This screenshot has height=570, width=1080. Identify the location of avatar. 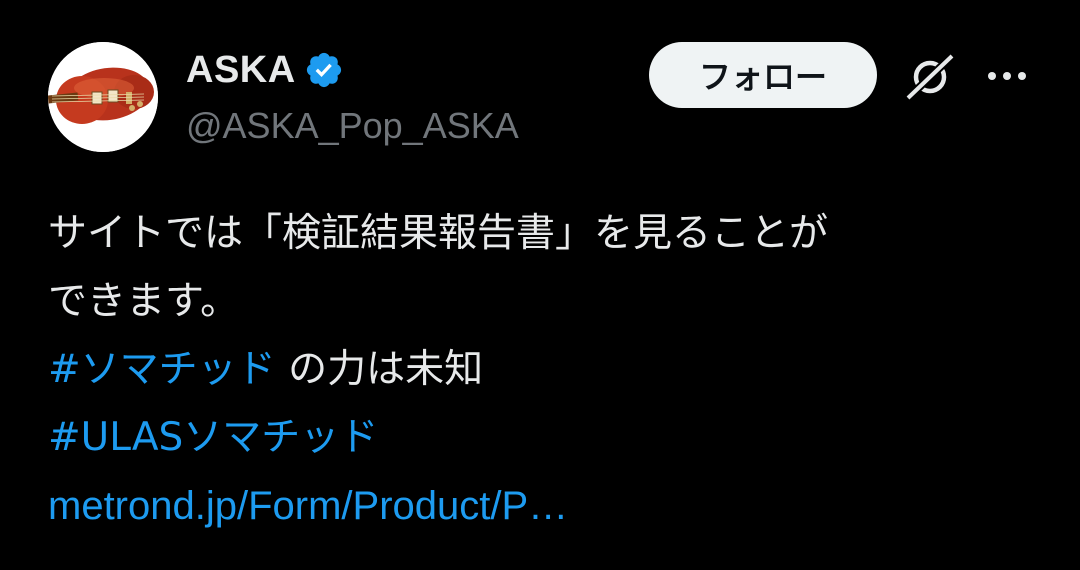
(103, 97).